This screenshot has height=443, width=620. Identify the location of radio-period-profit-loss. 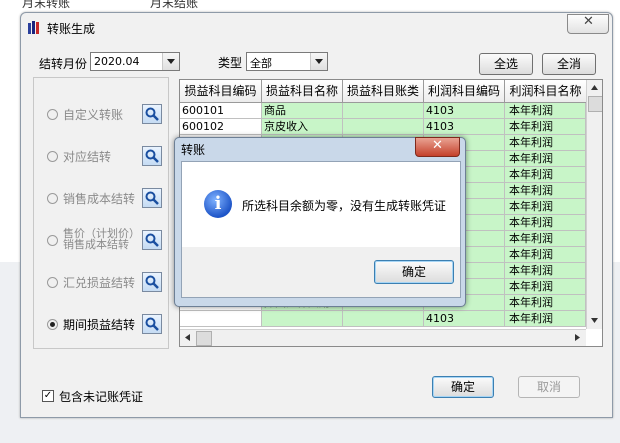
(52, 324).